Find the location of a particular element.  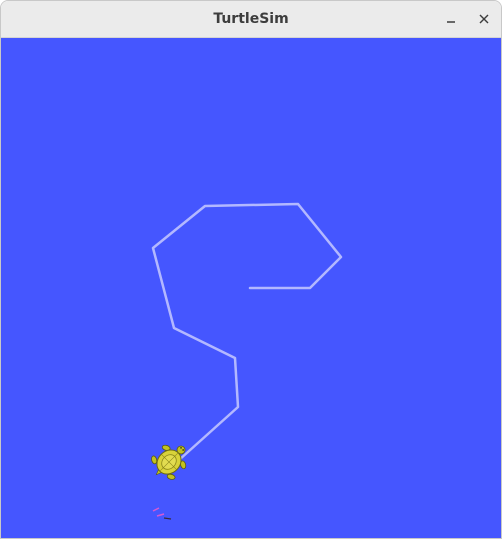

minimize-button is located at coordinates (451, 19).